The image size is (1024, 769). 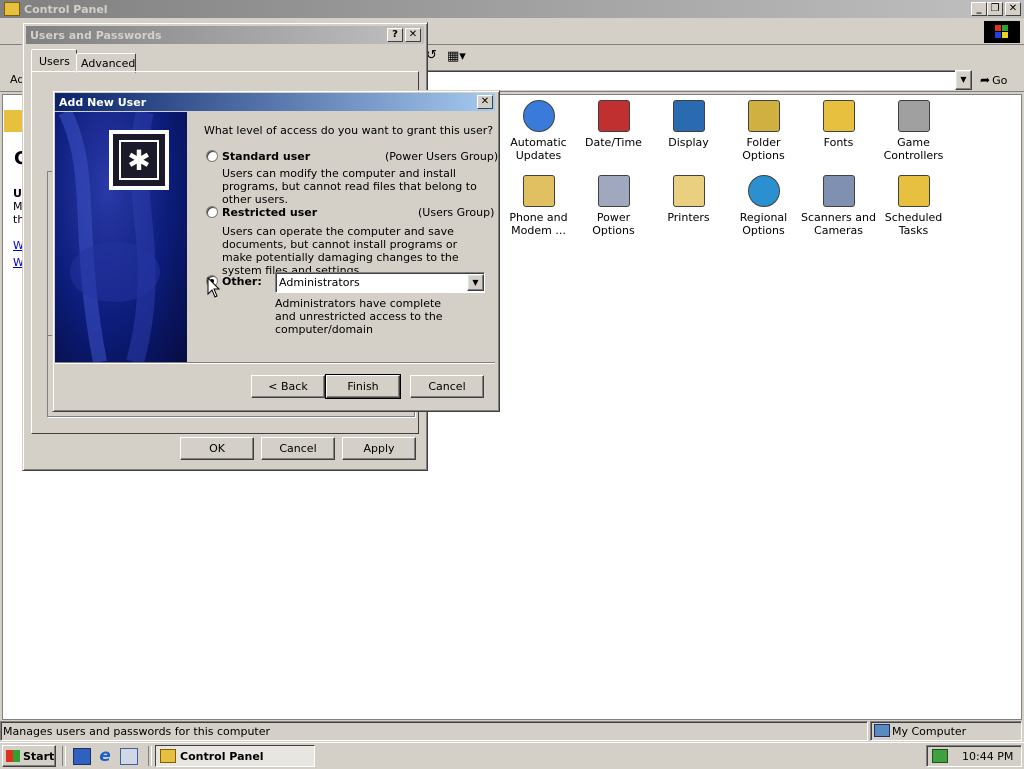 I want to click on finish-label: Finish, so click(x=363, y=386).